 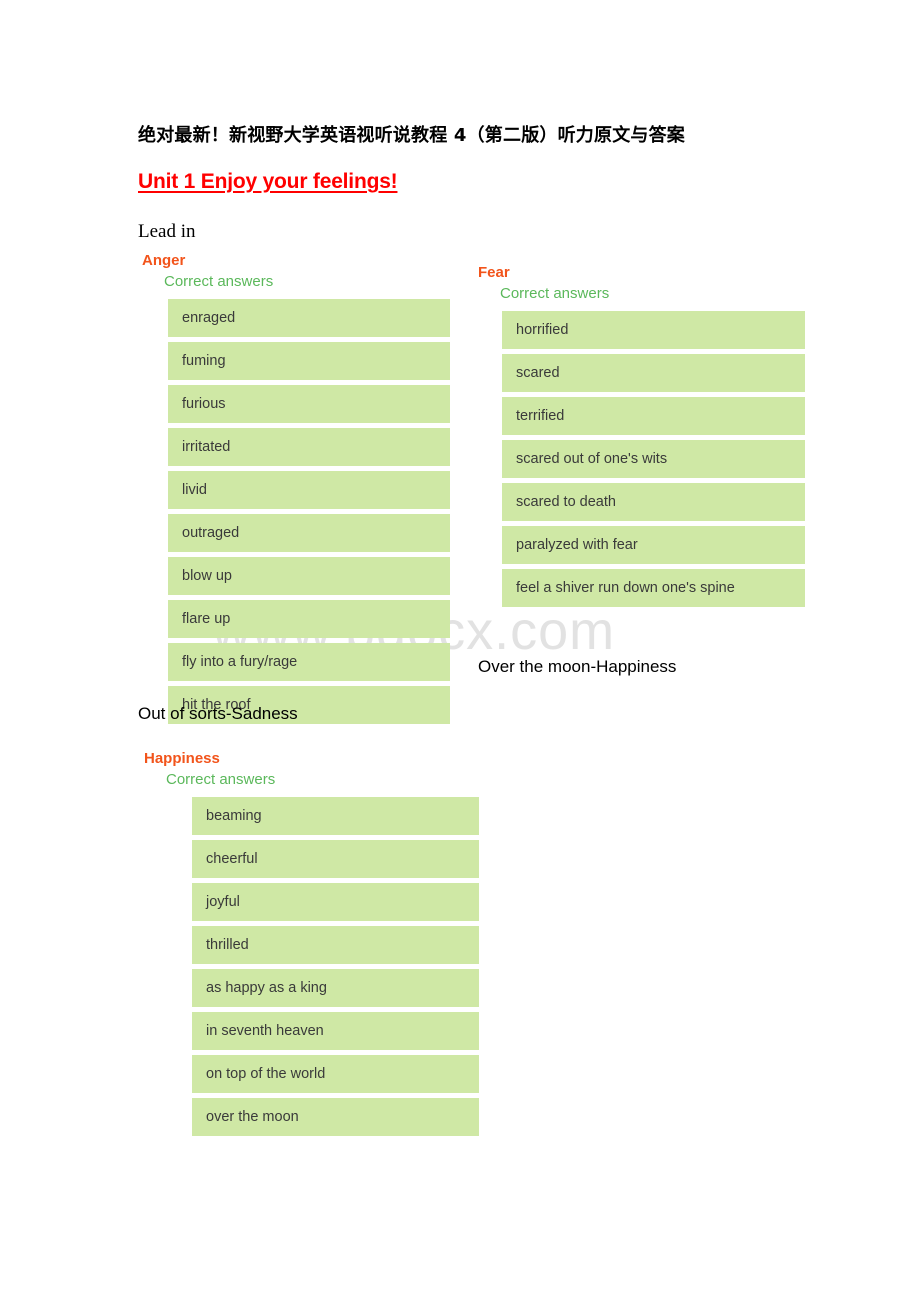 What do you see at coordinates (335, 1117) in the screenshot?
I see `answer-item: over the moon` at bounding box center [335, 1117].